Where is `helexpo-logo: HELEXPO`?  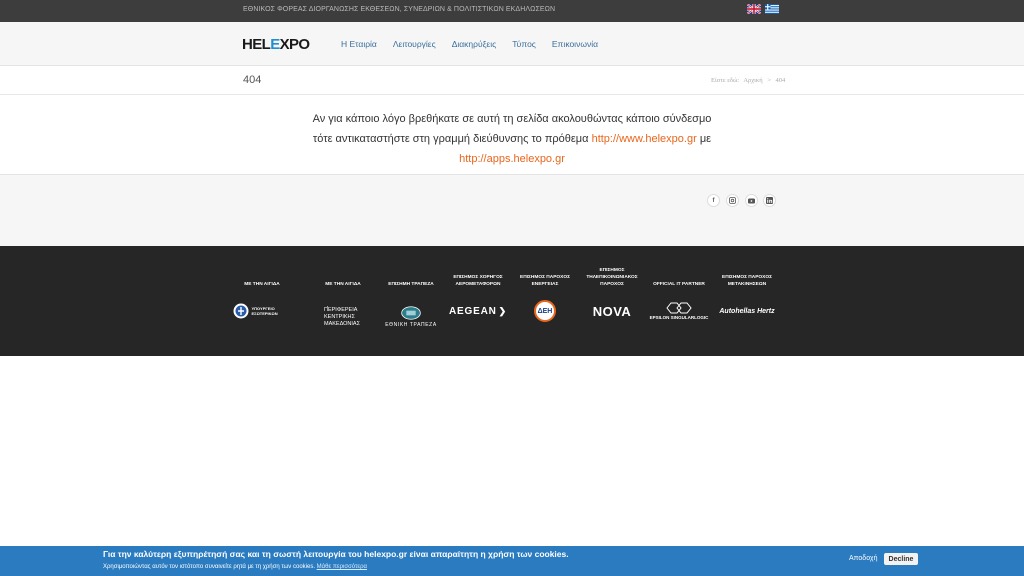 helexpo-logo: HELEXPO is located at coordinates (276, 44).